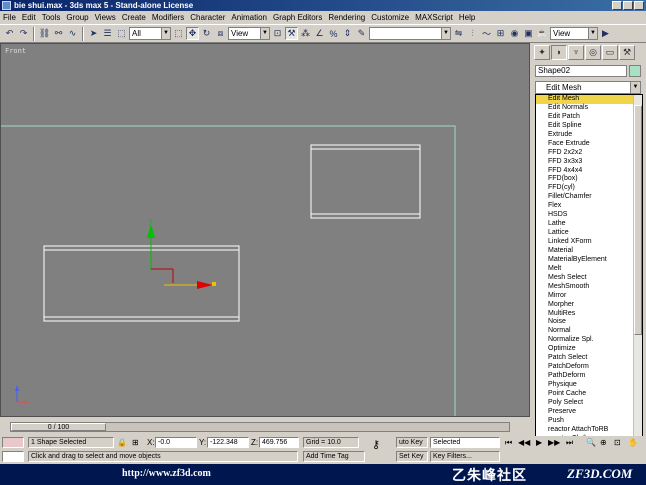  Describe the element at coordinates (589, 224) in the screenshot. I see `modifier-item: Lathe` at that location.